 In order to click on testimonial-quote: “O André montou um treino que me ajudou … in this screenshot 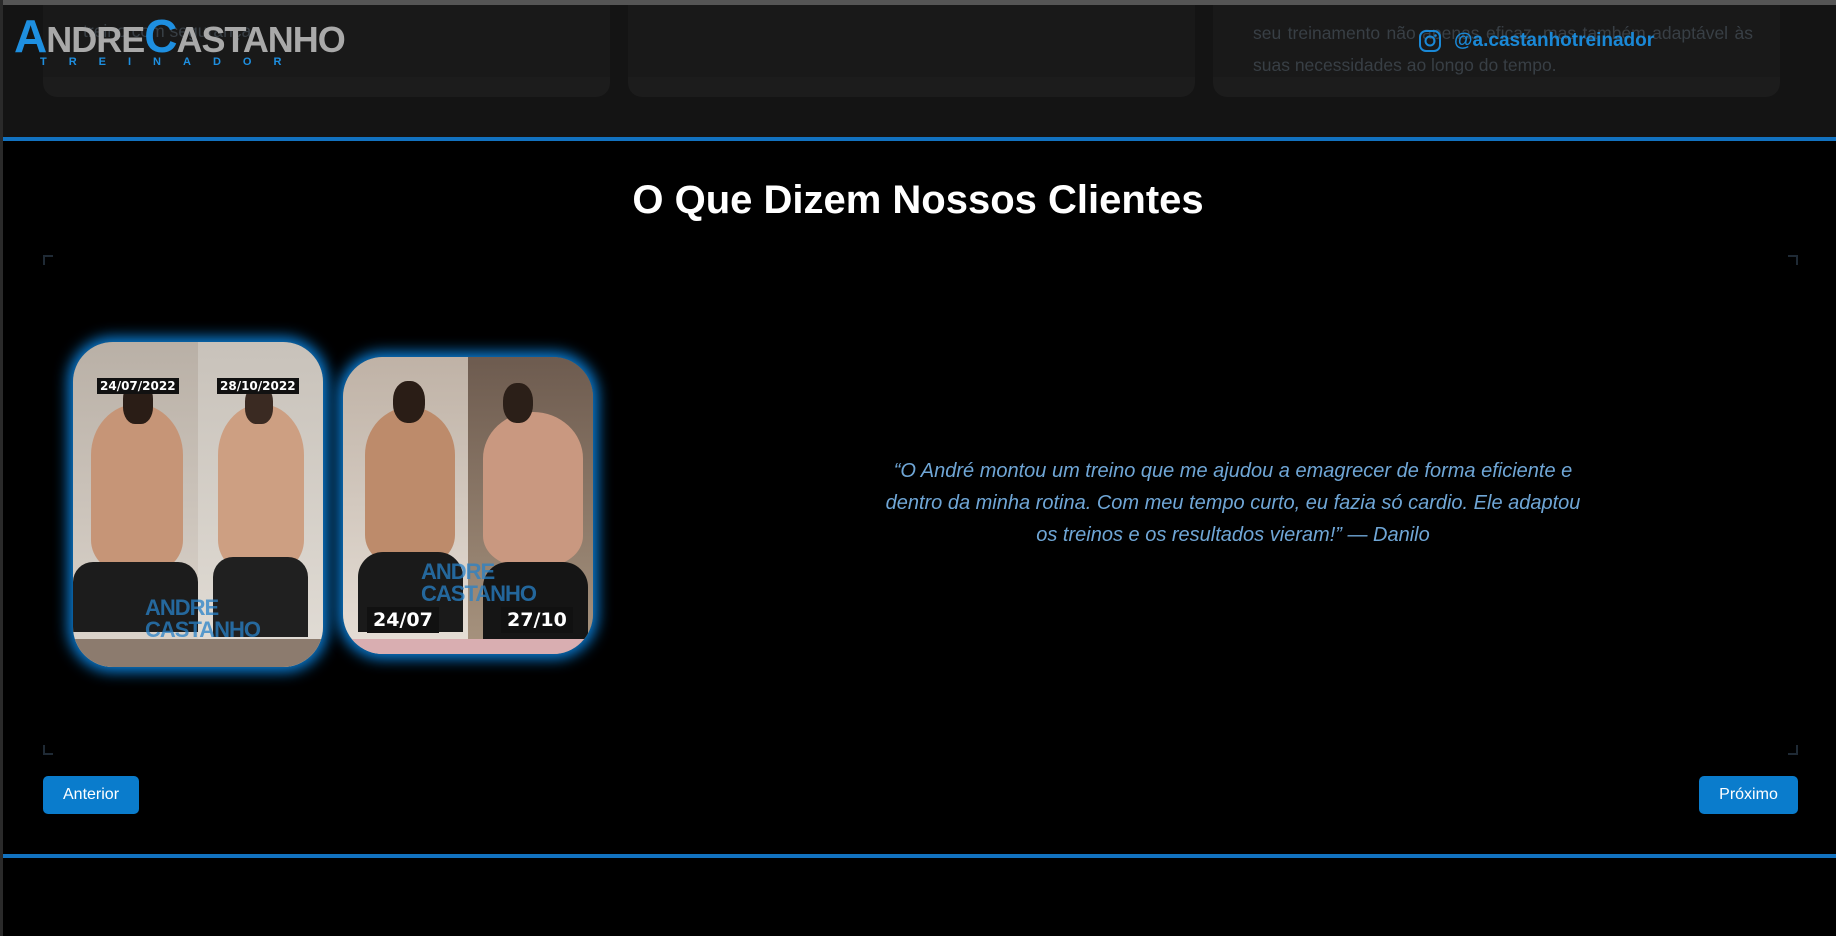, I will do `click(1233, 503)`.